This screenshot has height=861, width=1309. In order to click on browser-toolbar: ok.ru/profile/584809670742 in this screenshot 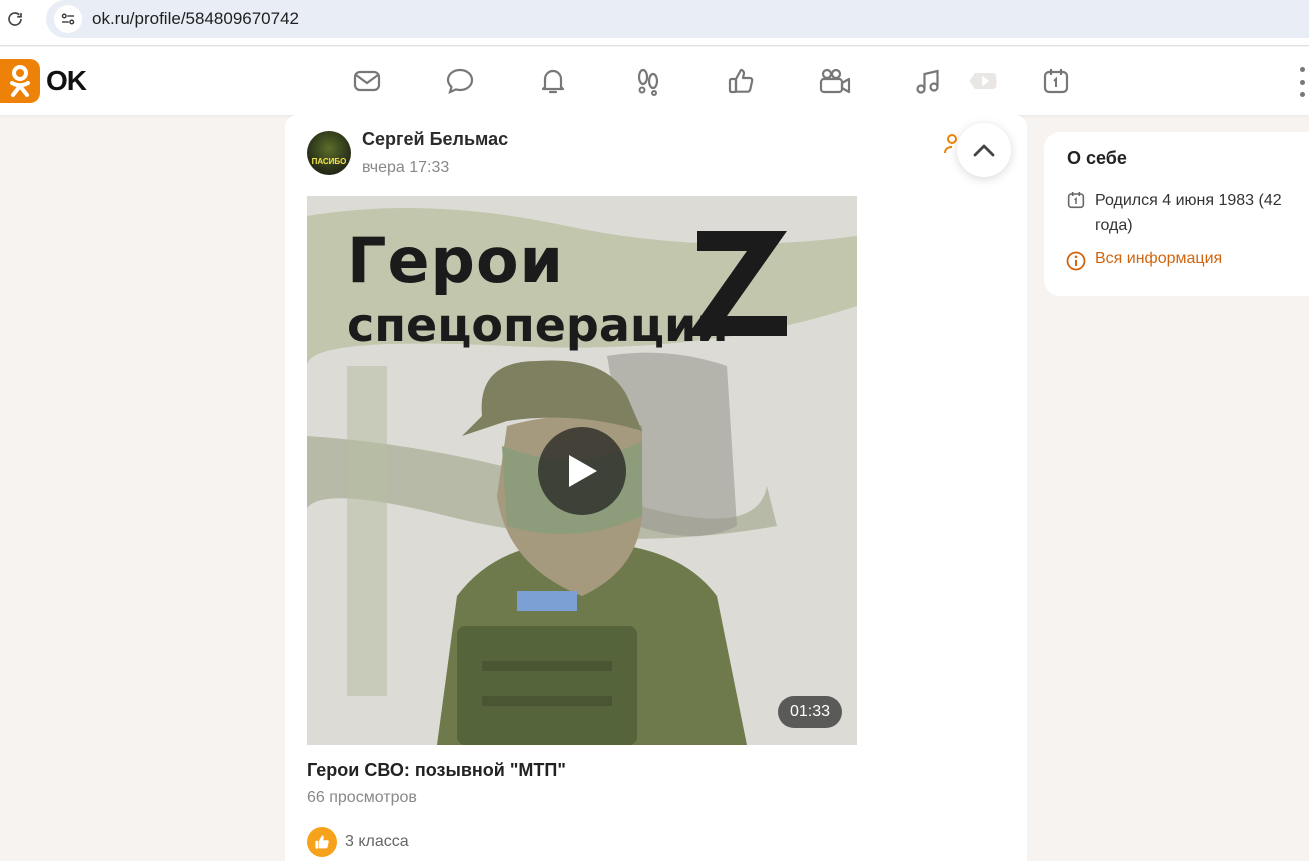, I will do `click(654, 23)`.